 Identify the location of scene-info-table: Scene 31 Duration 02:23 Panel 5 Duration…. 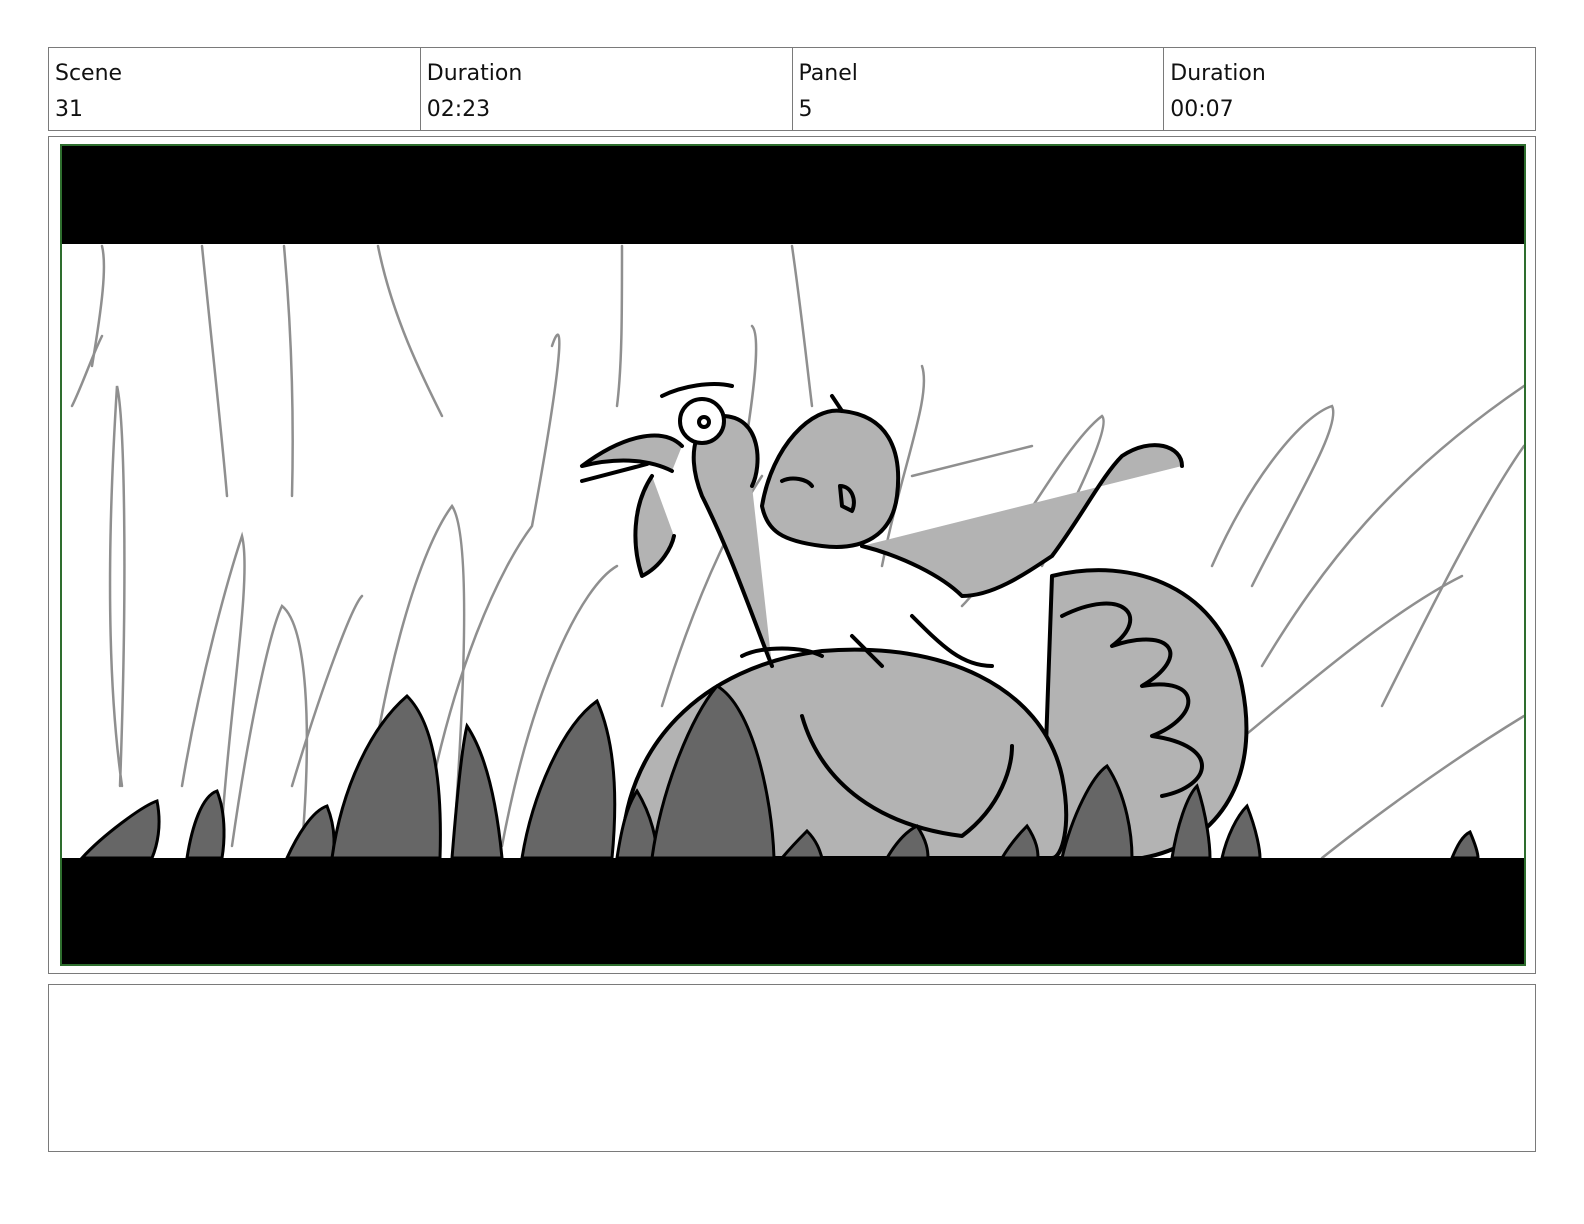
(792, 89).